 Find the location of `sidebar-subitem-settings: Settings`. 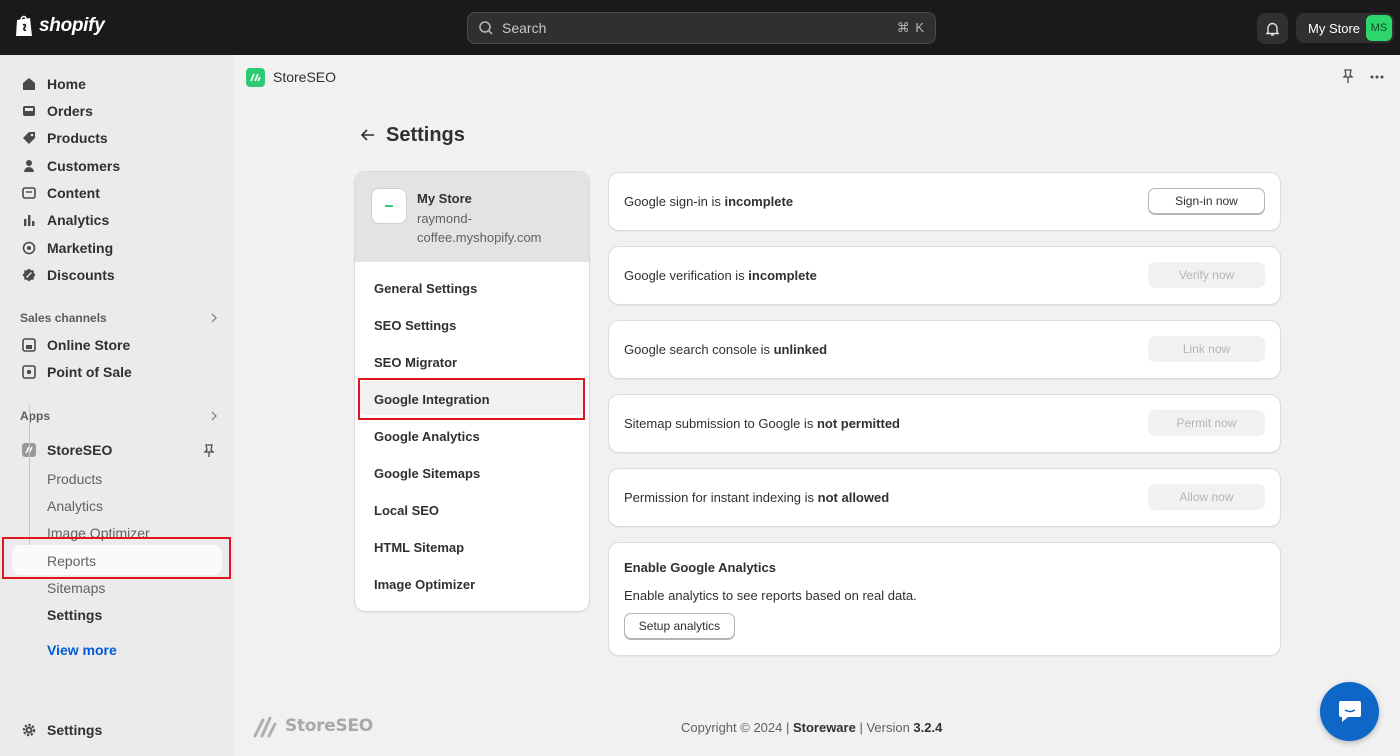

sidebar-subitem-settings: Settings is located at coordinates (74, 615).